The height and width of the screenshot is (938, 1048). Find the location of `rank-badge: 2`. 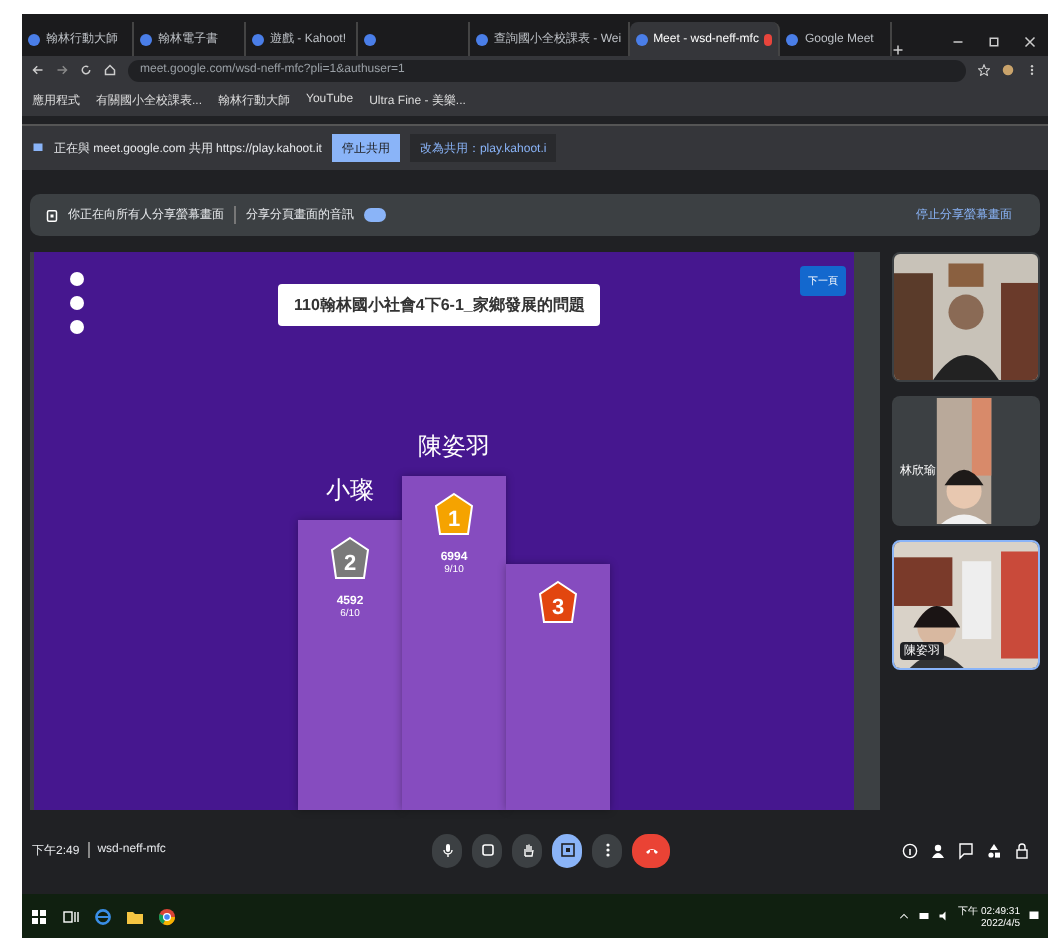

rank-badge: 2 is located at coordinates (350, 560).